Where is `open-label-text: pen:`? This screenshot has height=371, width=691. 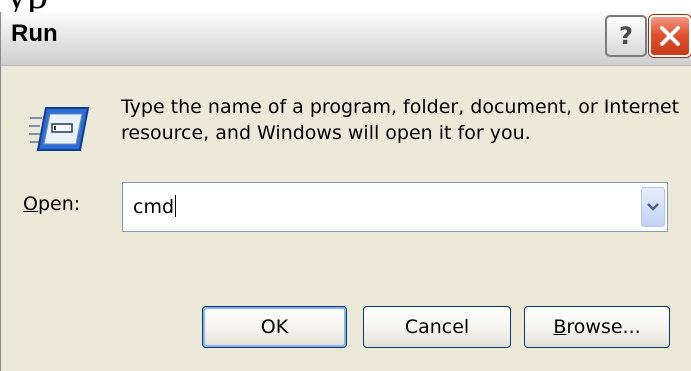
open-label-text: pen: is located at coordinates (59, 204).